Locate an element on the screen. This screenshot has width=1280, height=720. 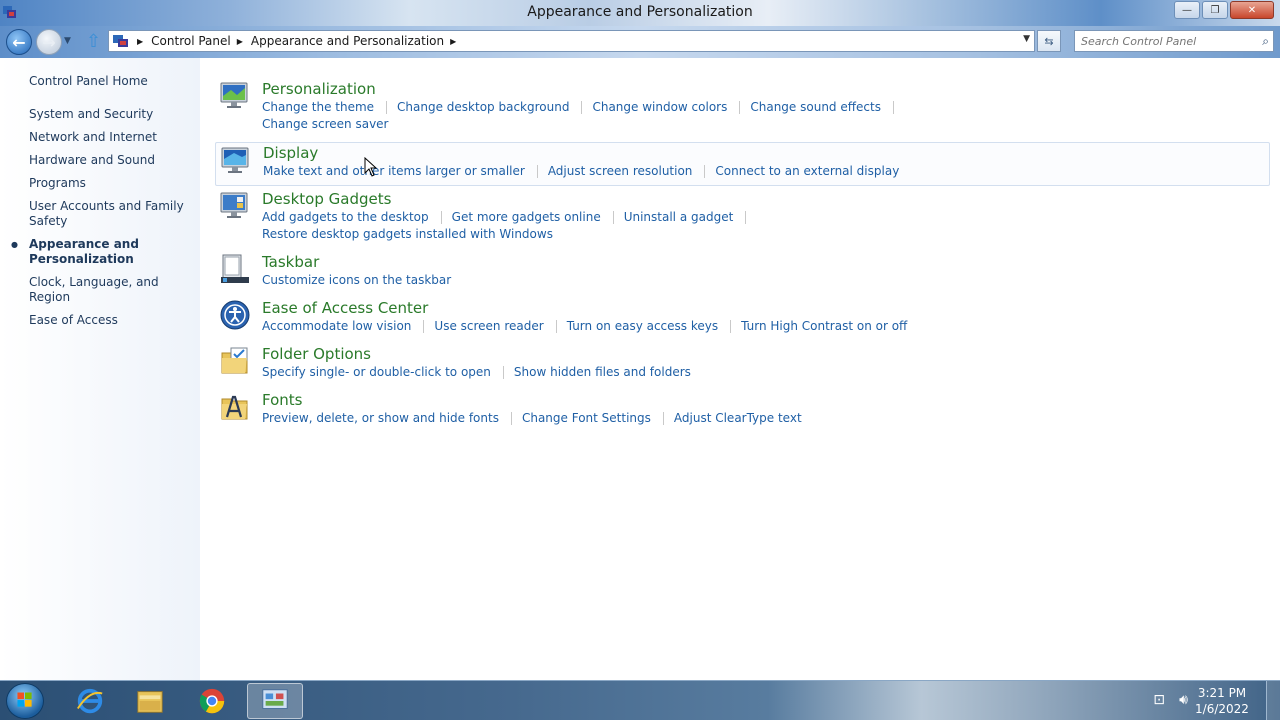
link-get-more-gadgets: Get more gadgets online is located at coordinates (526, 217).